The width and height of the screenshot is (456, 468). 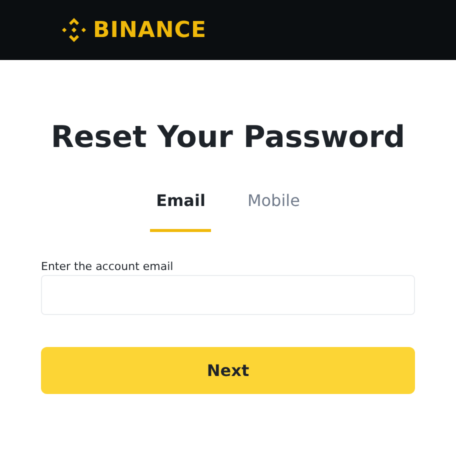 I want to click on page-title: Reset Your Password, so click(x=228, y=138).